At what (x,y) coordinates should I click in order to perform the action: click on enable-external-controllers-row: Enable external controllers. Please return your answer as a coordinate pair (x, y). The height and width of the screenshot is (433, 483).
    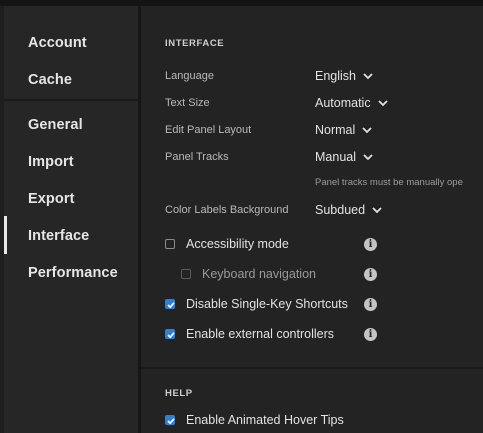
    Looking at the image, I should click on (249, 334).